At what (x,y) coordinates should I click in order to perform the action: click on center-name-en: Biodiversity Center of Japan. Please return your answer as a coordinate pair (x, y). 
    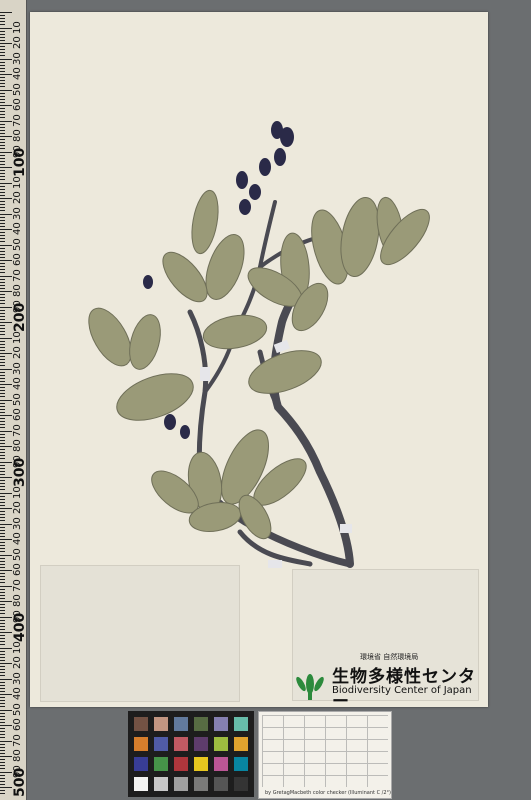
    Looking at the image, I should click on (402, 690).